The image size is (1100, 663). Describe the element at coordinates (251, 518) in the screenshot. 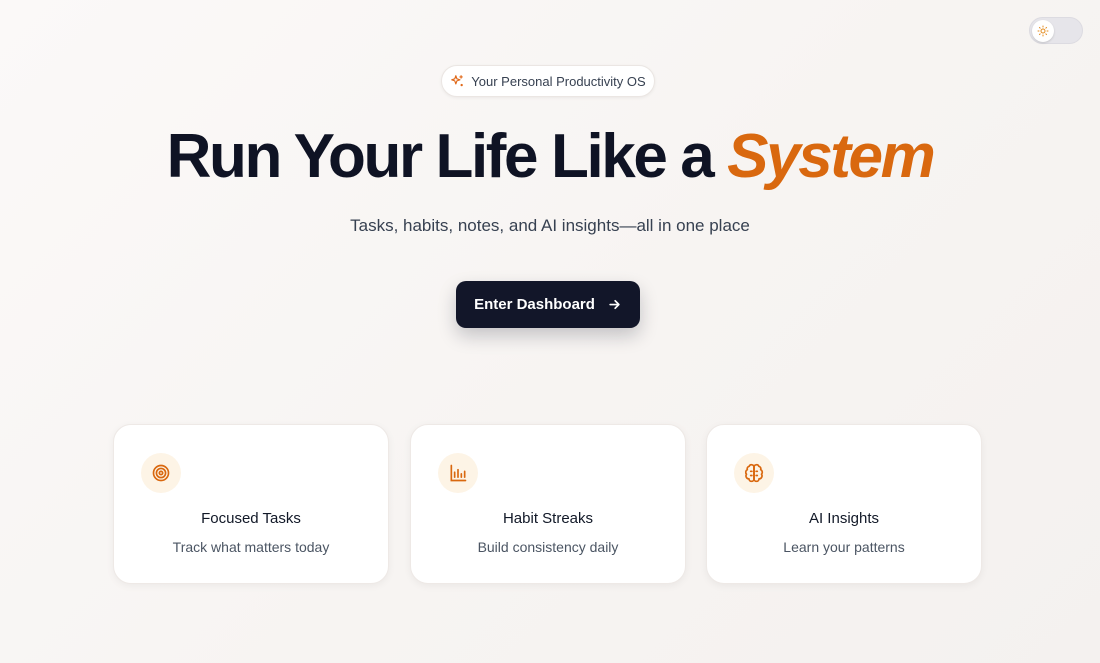

I see `card-title: Focused Tasks` at that location.